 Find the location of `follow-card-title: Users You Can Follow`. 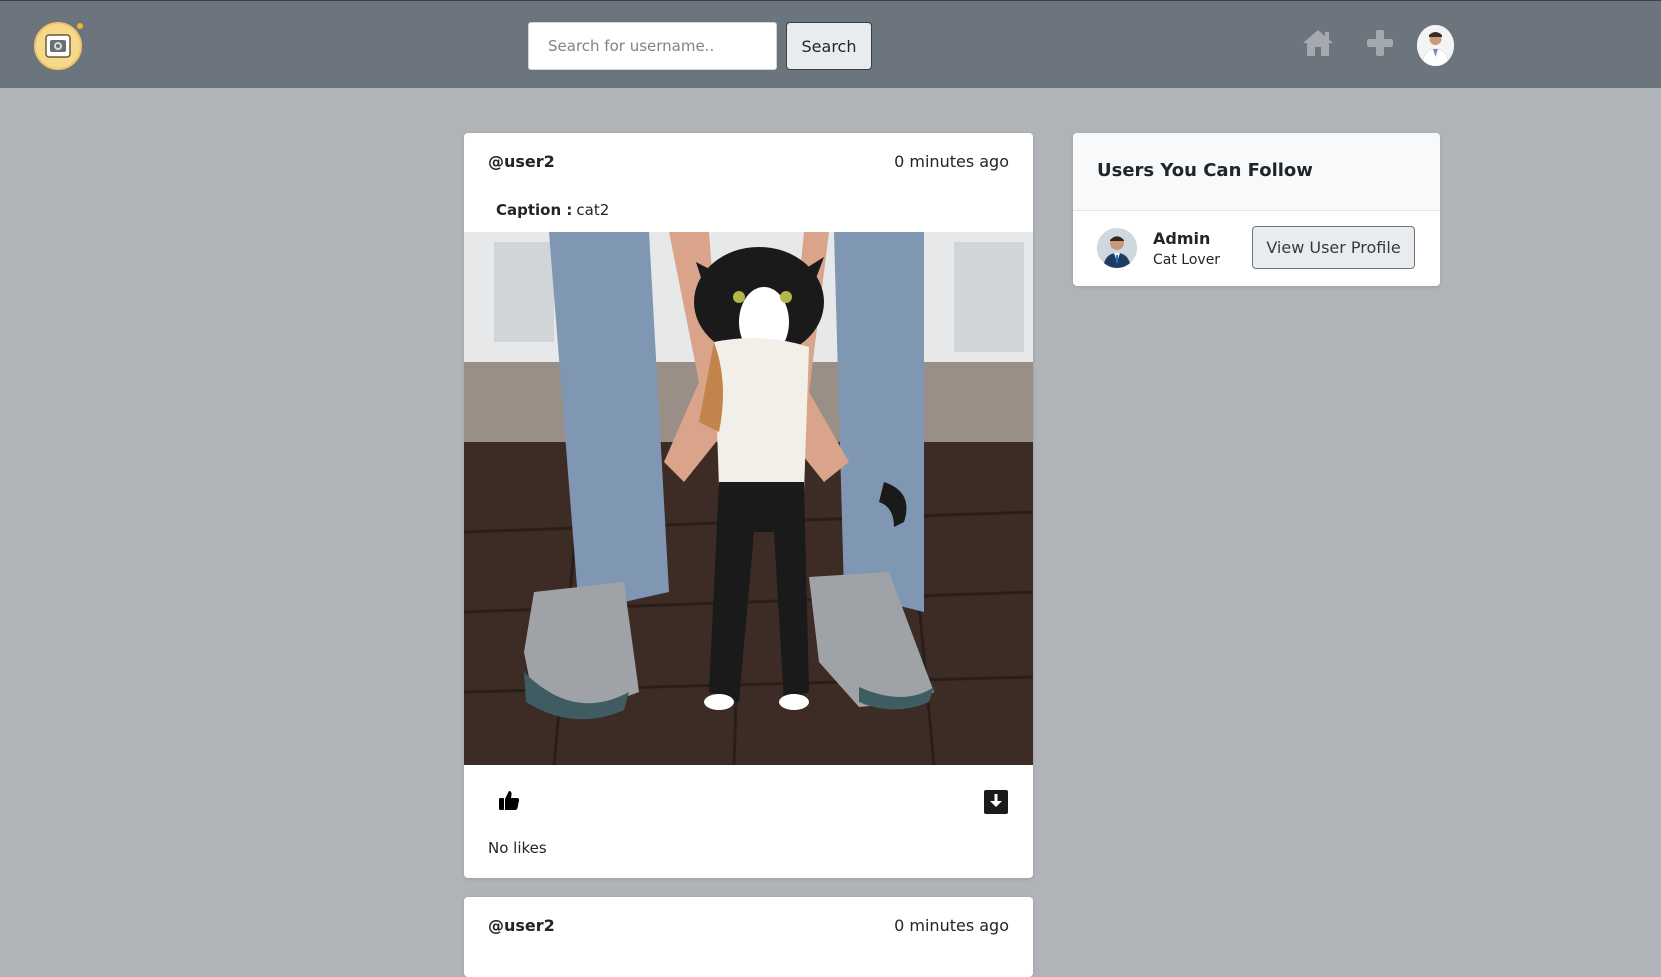

follow-card-title: Users You Can Follow is located at coordinates (1256, 172).